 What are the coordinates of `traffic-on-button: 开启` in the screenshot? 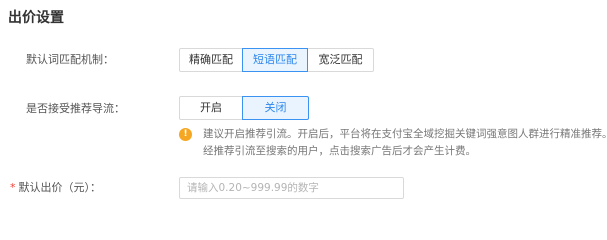 It's located at (211, 108).